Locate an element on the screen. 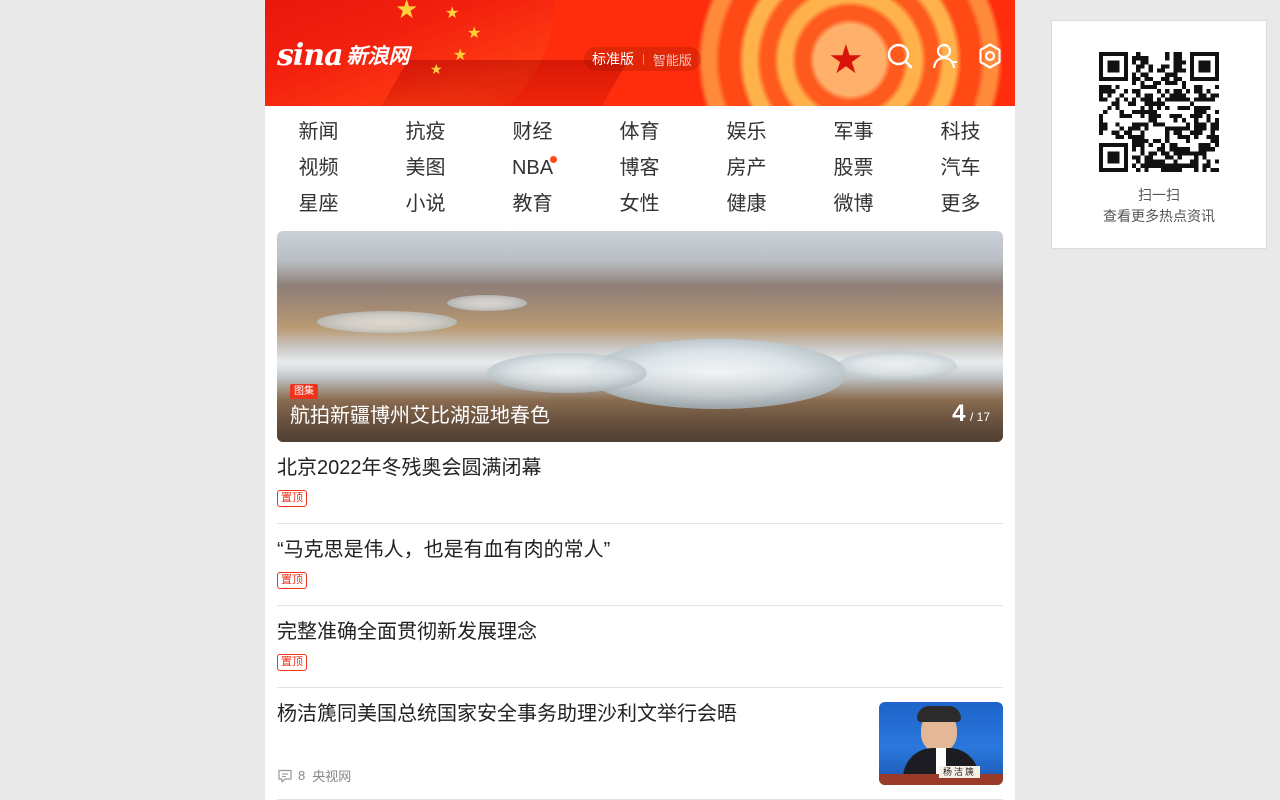 The image size is (1280, 800). news-title: 杨洁篪同美国总统国家安全事务助理沙利文举行会晤 is located at coordinates (507, 714).